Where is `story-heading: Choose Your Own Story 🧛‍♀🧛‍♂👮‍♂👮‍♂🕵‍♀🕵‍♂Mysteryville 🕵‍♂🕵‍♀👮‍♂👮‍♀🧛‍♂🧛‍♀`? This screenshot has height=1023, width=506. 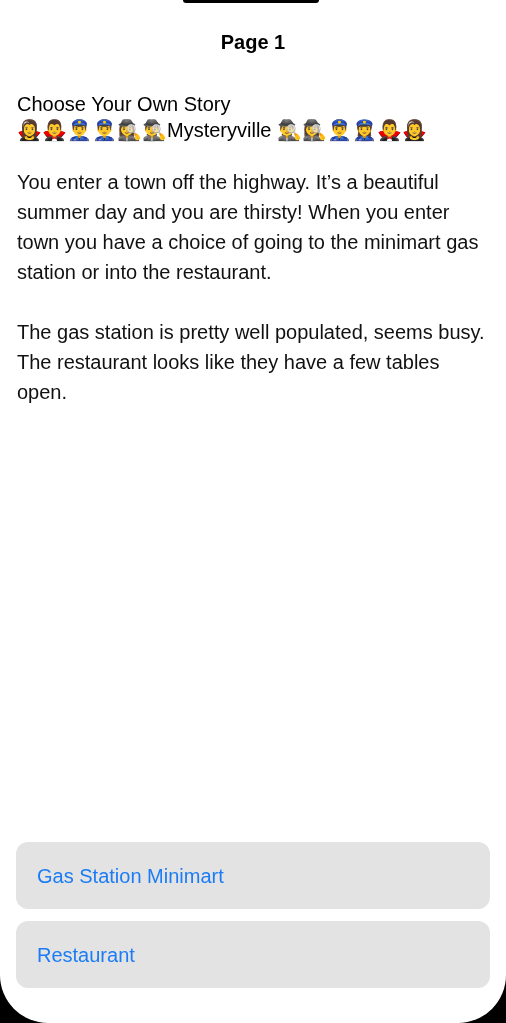
story-heading: Choose Your Own Story 🧛‍♀🧛‍♂👮‍♂👮‍♂🕵‍♀🕵‍♂Mysteryville 🕵‍♂🕵‍♀👮‍♂👮‍♀🧛‍♂🧛‍♀ is located at coordinates (222, 117).